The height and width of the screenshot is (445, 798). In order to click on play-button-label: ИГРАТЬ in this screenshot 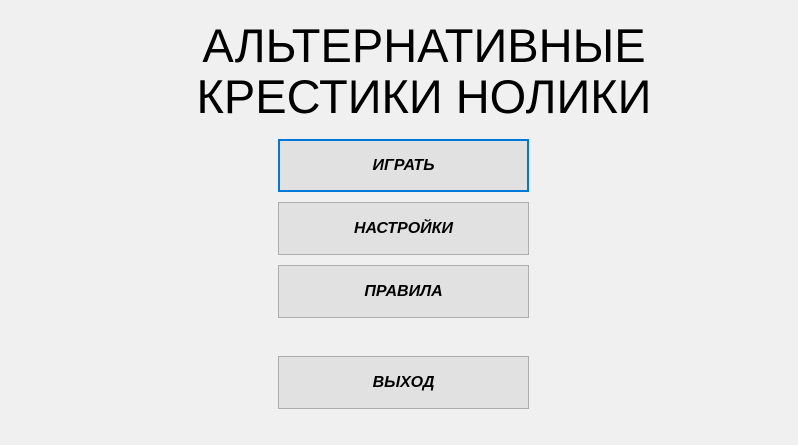, I will do `click(403, 165)`.